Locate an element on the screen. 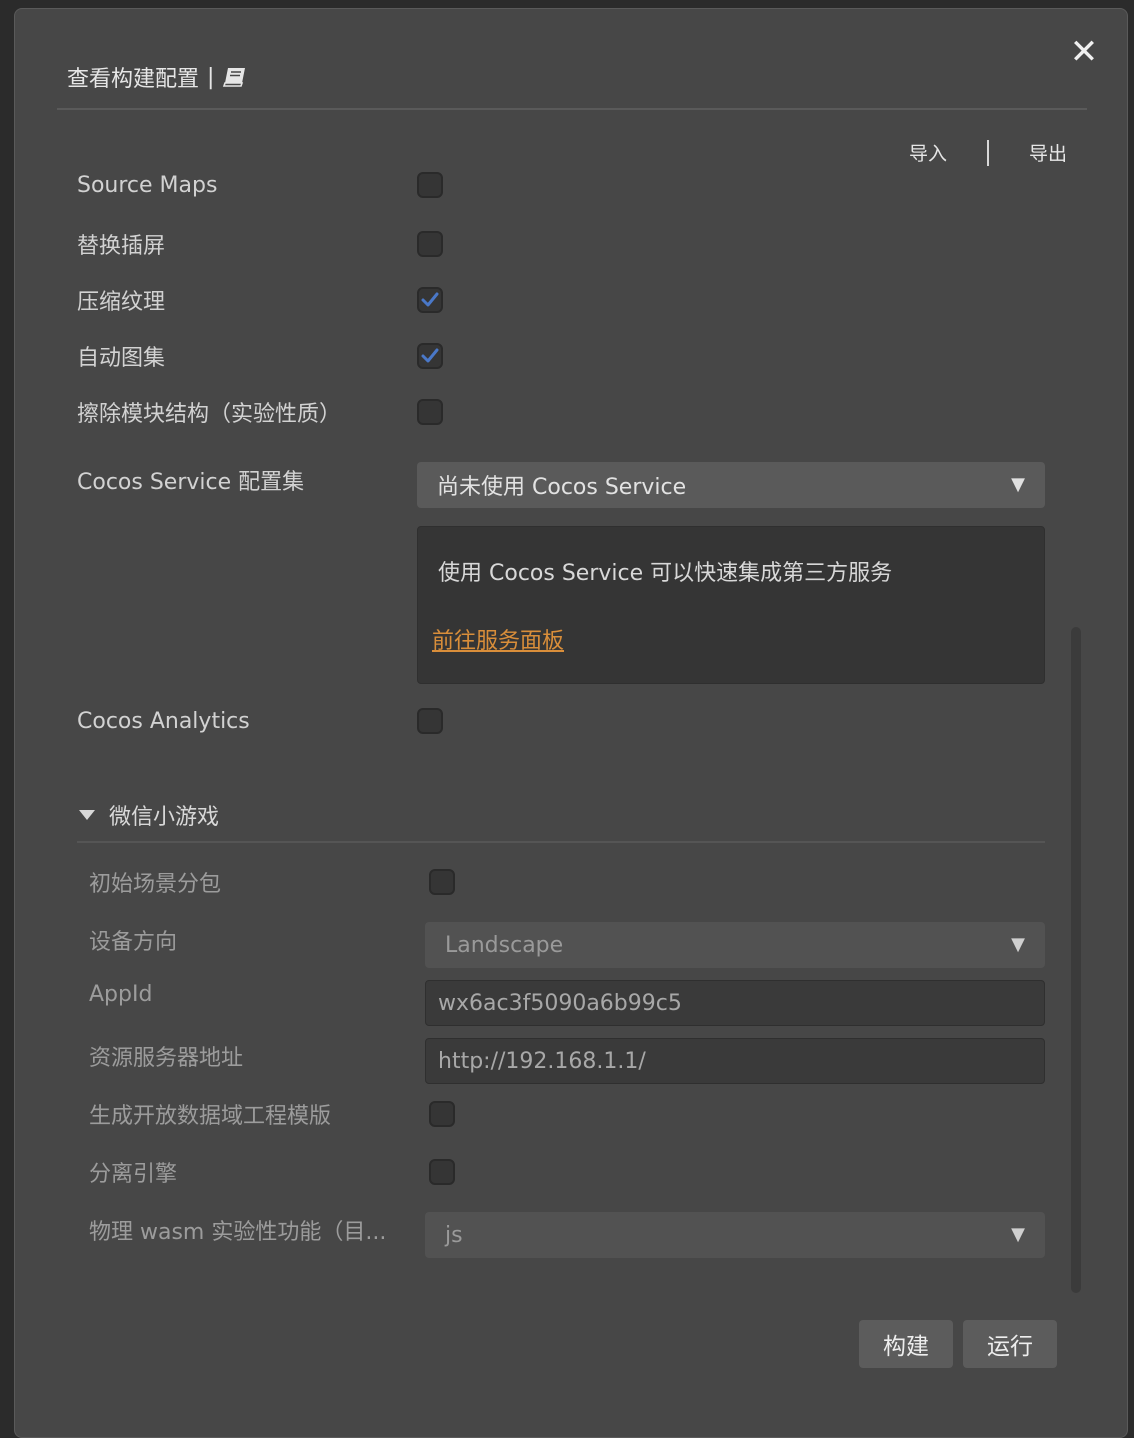  physics-wasm-select: js ▼ is located at coordinates (735, 1235).